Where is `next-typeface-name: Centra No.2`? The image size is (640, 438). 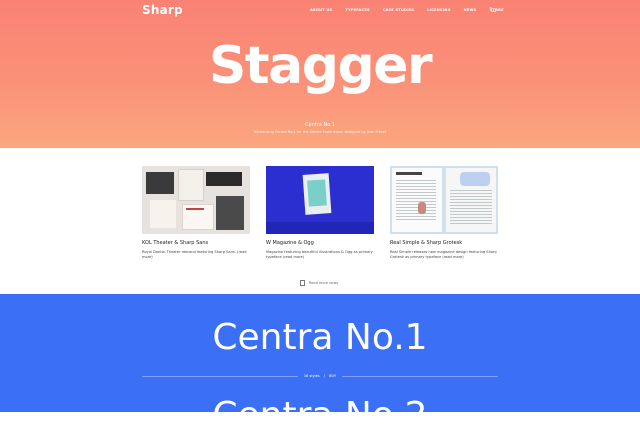 next-typeface-name: Centra No.2 is located at coordinates (320, 416).